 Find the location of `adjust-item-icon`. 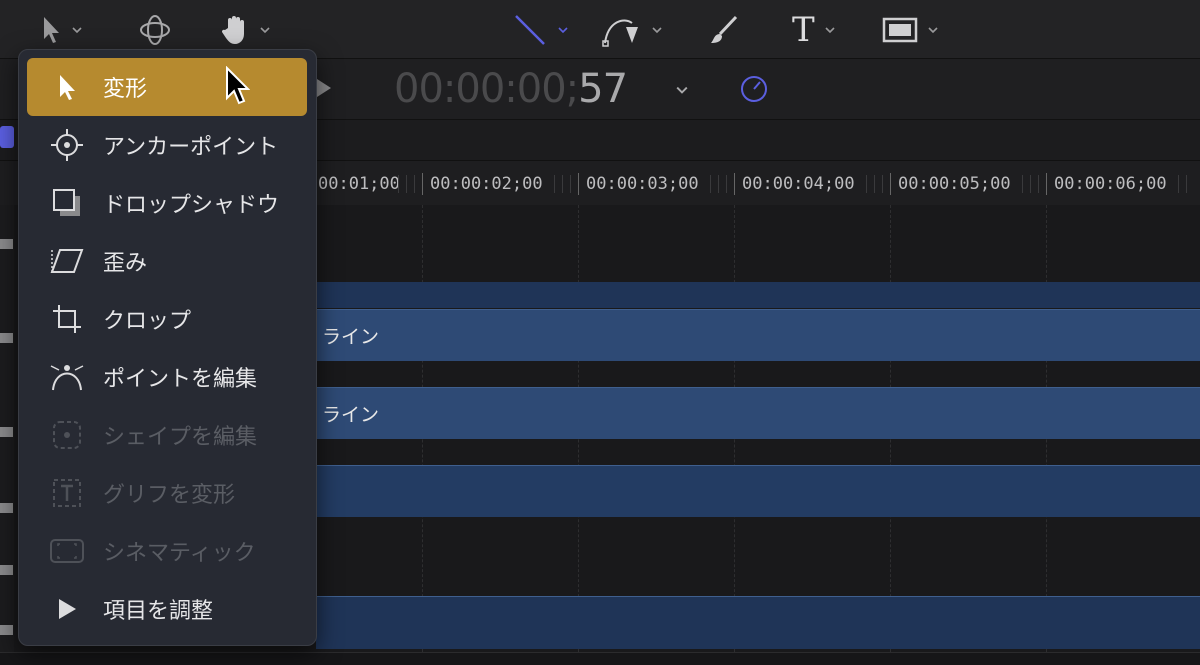

adjust-item-icon is located at coordinates (67, 609).